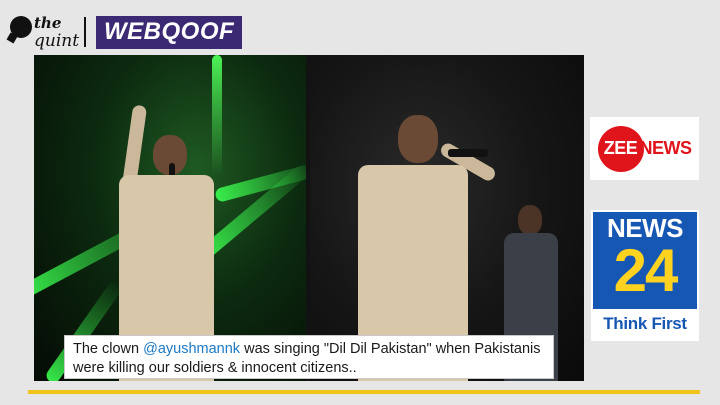 The width and height of the screenshot is (720, 405). I want to click on speech-bubble-icon, so click(21, 27).